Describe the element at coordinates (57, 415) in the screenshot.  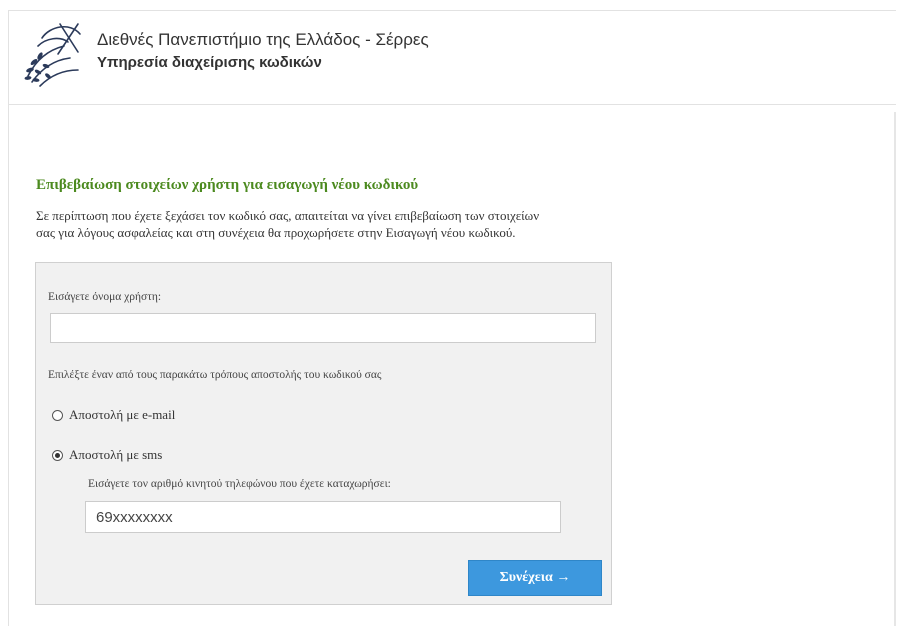
I see `email-radio-button` at that location.